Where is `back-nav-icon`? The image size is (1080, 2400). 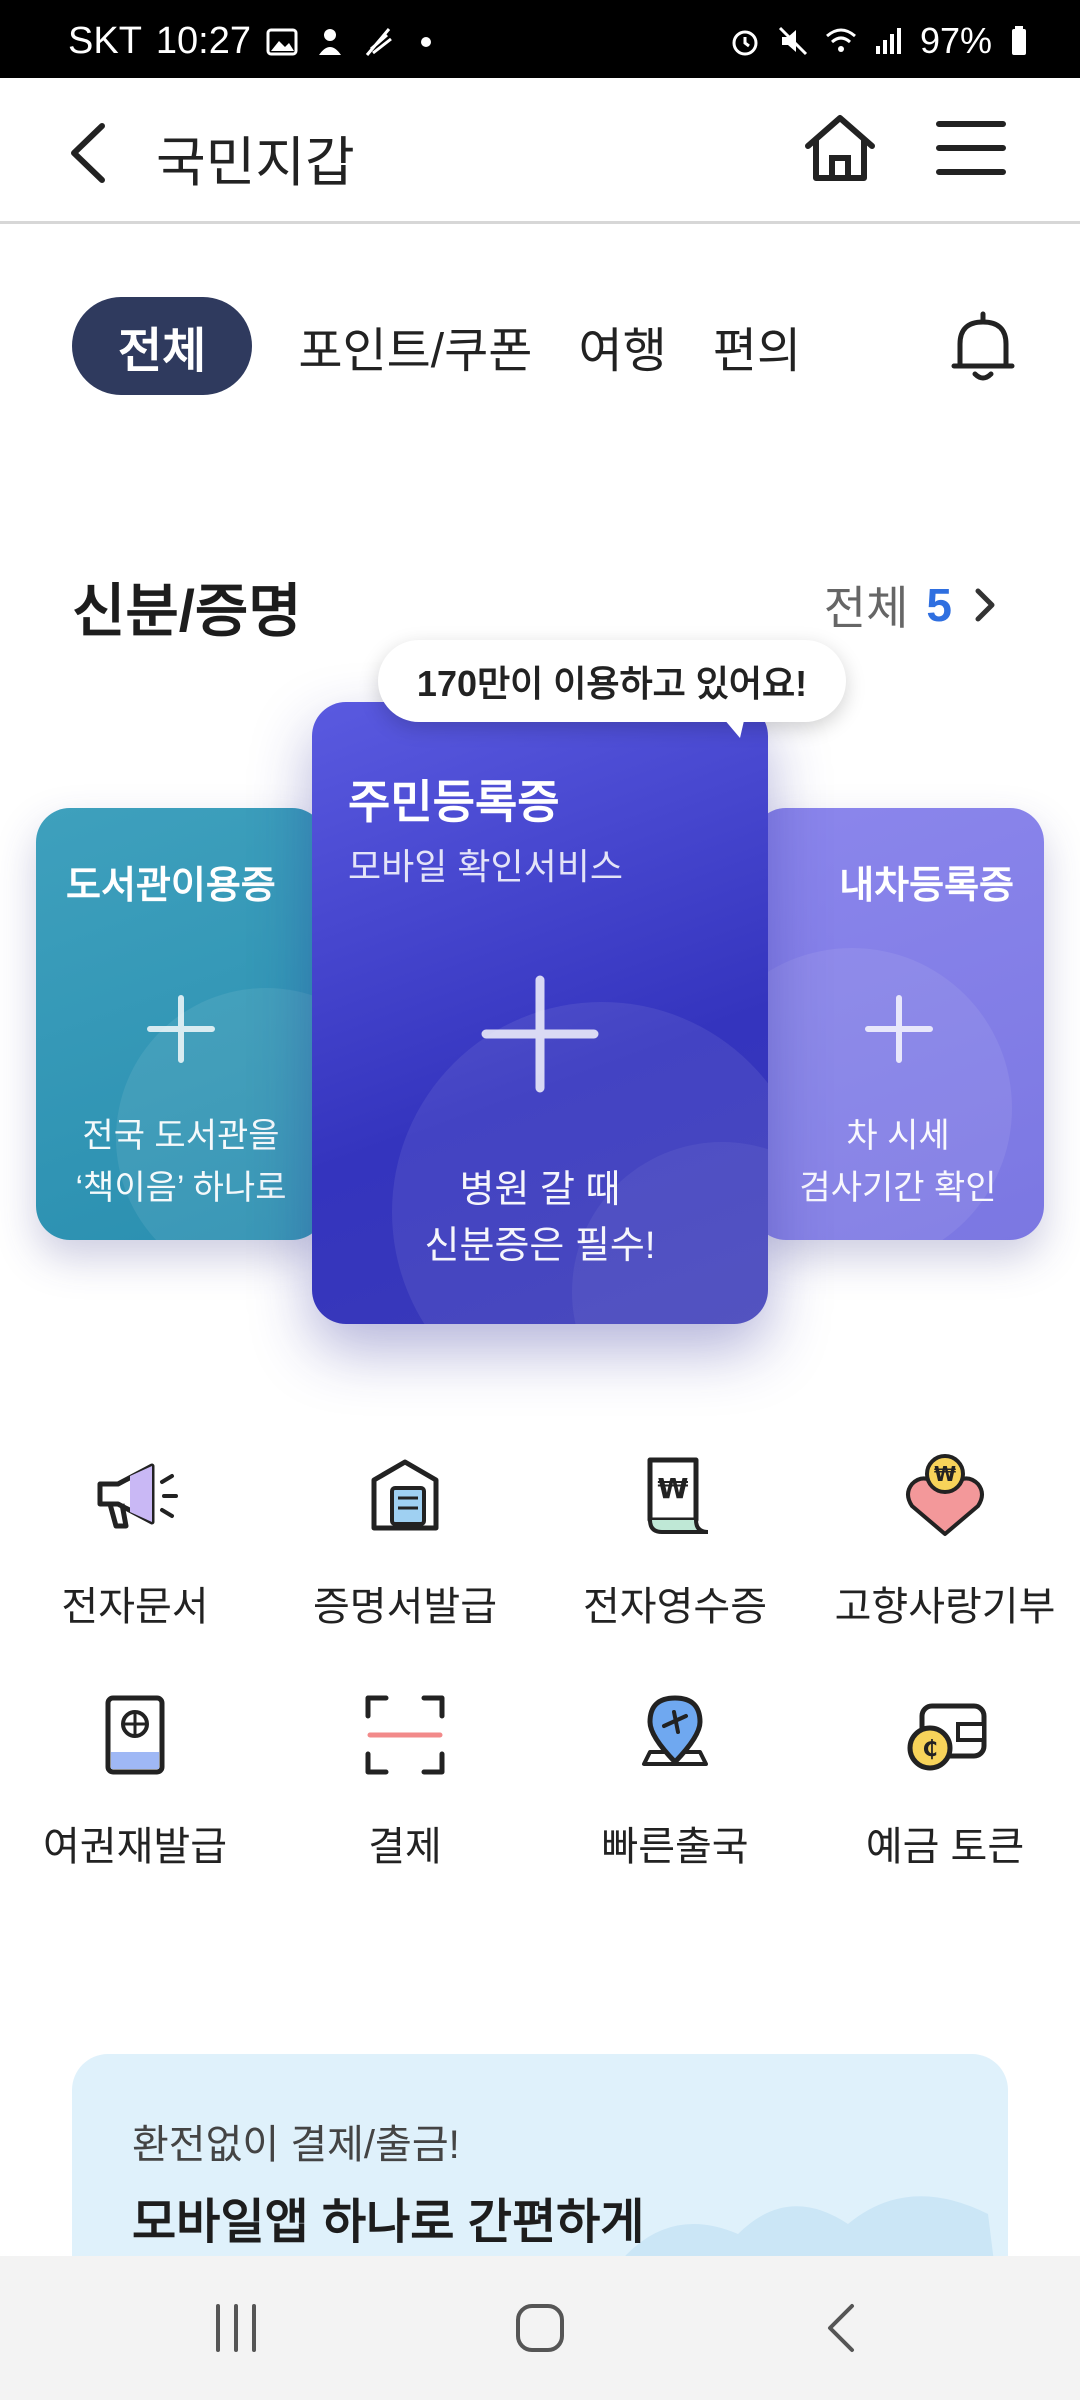 back-nav-icon is located at coordinates (842, 2328).